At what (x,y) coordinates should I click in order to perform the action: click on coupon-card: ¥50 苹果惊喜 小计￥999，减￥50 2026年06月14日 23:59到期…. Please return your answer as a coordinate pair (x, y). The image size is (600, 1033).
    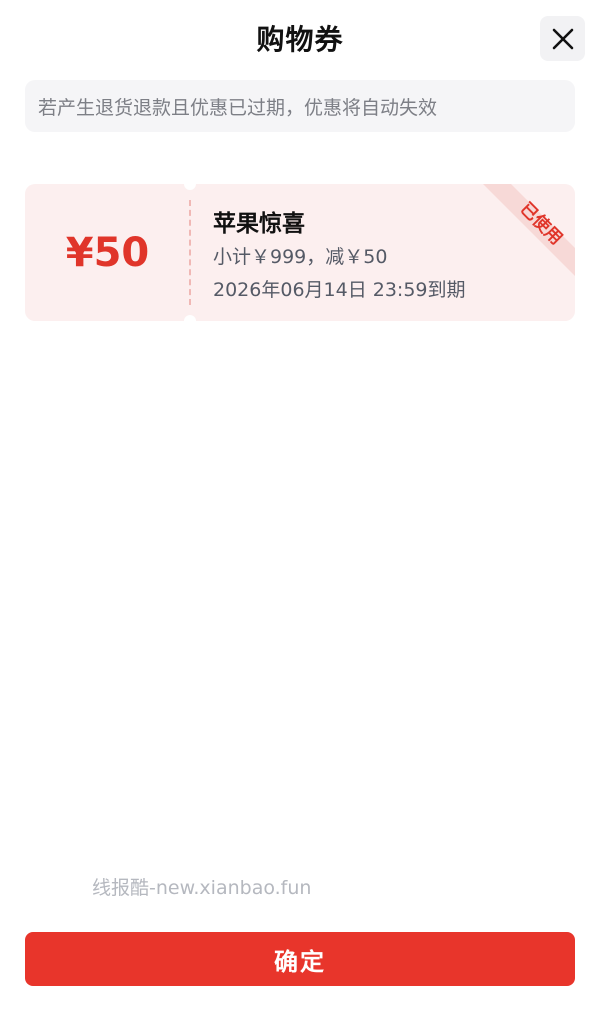
    Looking at the image, I should click on (300, 252).